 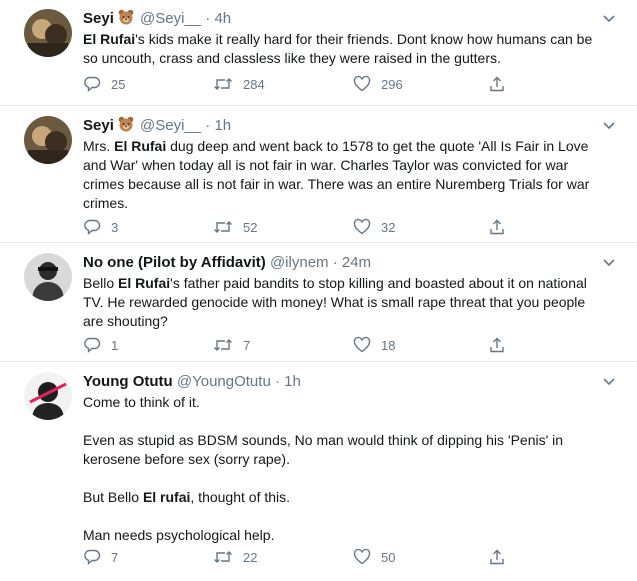 I want to click on user-handle: @YoungOtutu, so click(x=224, y=381).